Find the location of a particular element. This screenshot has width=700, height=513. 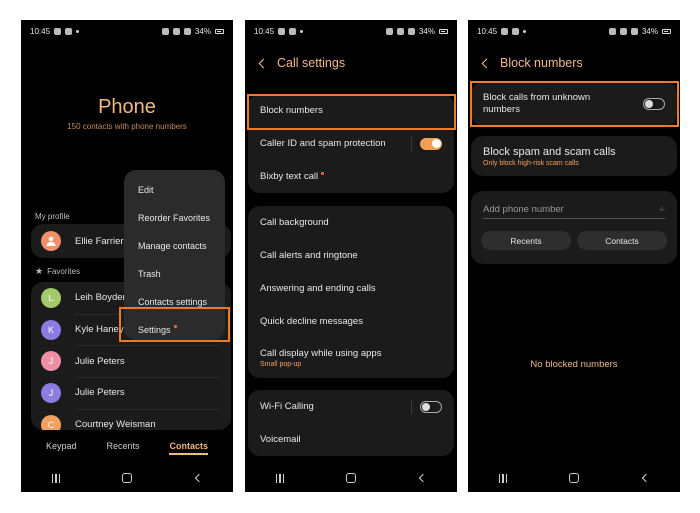

favorites-label: ★ Favorites is located at coordinates (57, 271).